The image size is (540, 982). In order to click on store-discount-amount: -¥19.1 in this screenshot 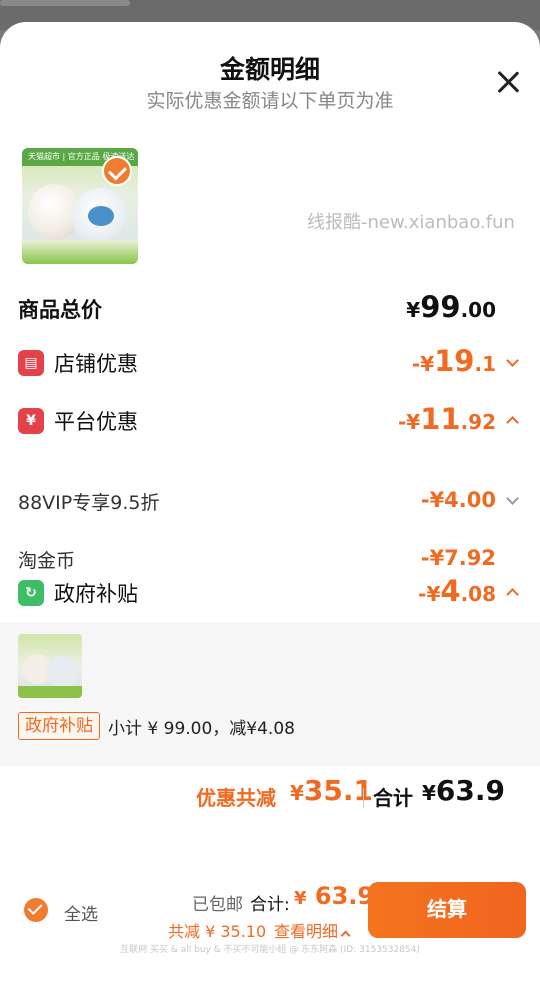, I will do `click(453, 361)`.